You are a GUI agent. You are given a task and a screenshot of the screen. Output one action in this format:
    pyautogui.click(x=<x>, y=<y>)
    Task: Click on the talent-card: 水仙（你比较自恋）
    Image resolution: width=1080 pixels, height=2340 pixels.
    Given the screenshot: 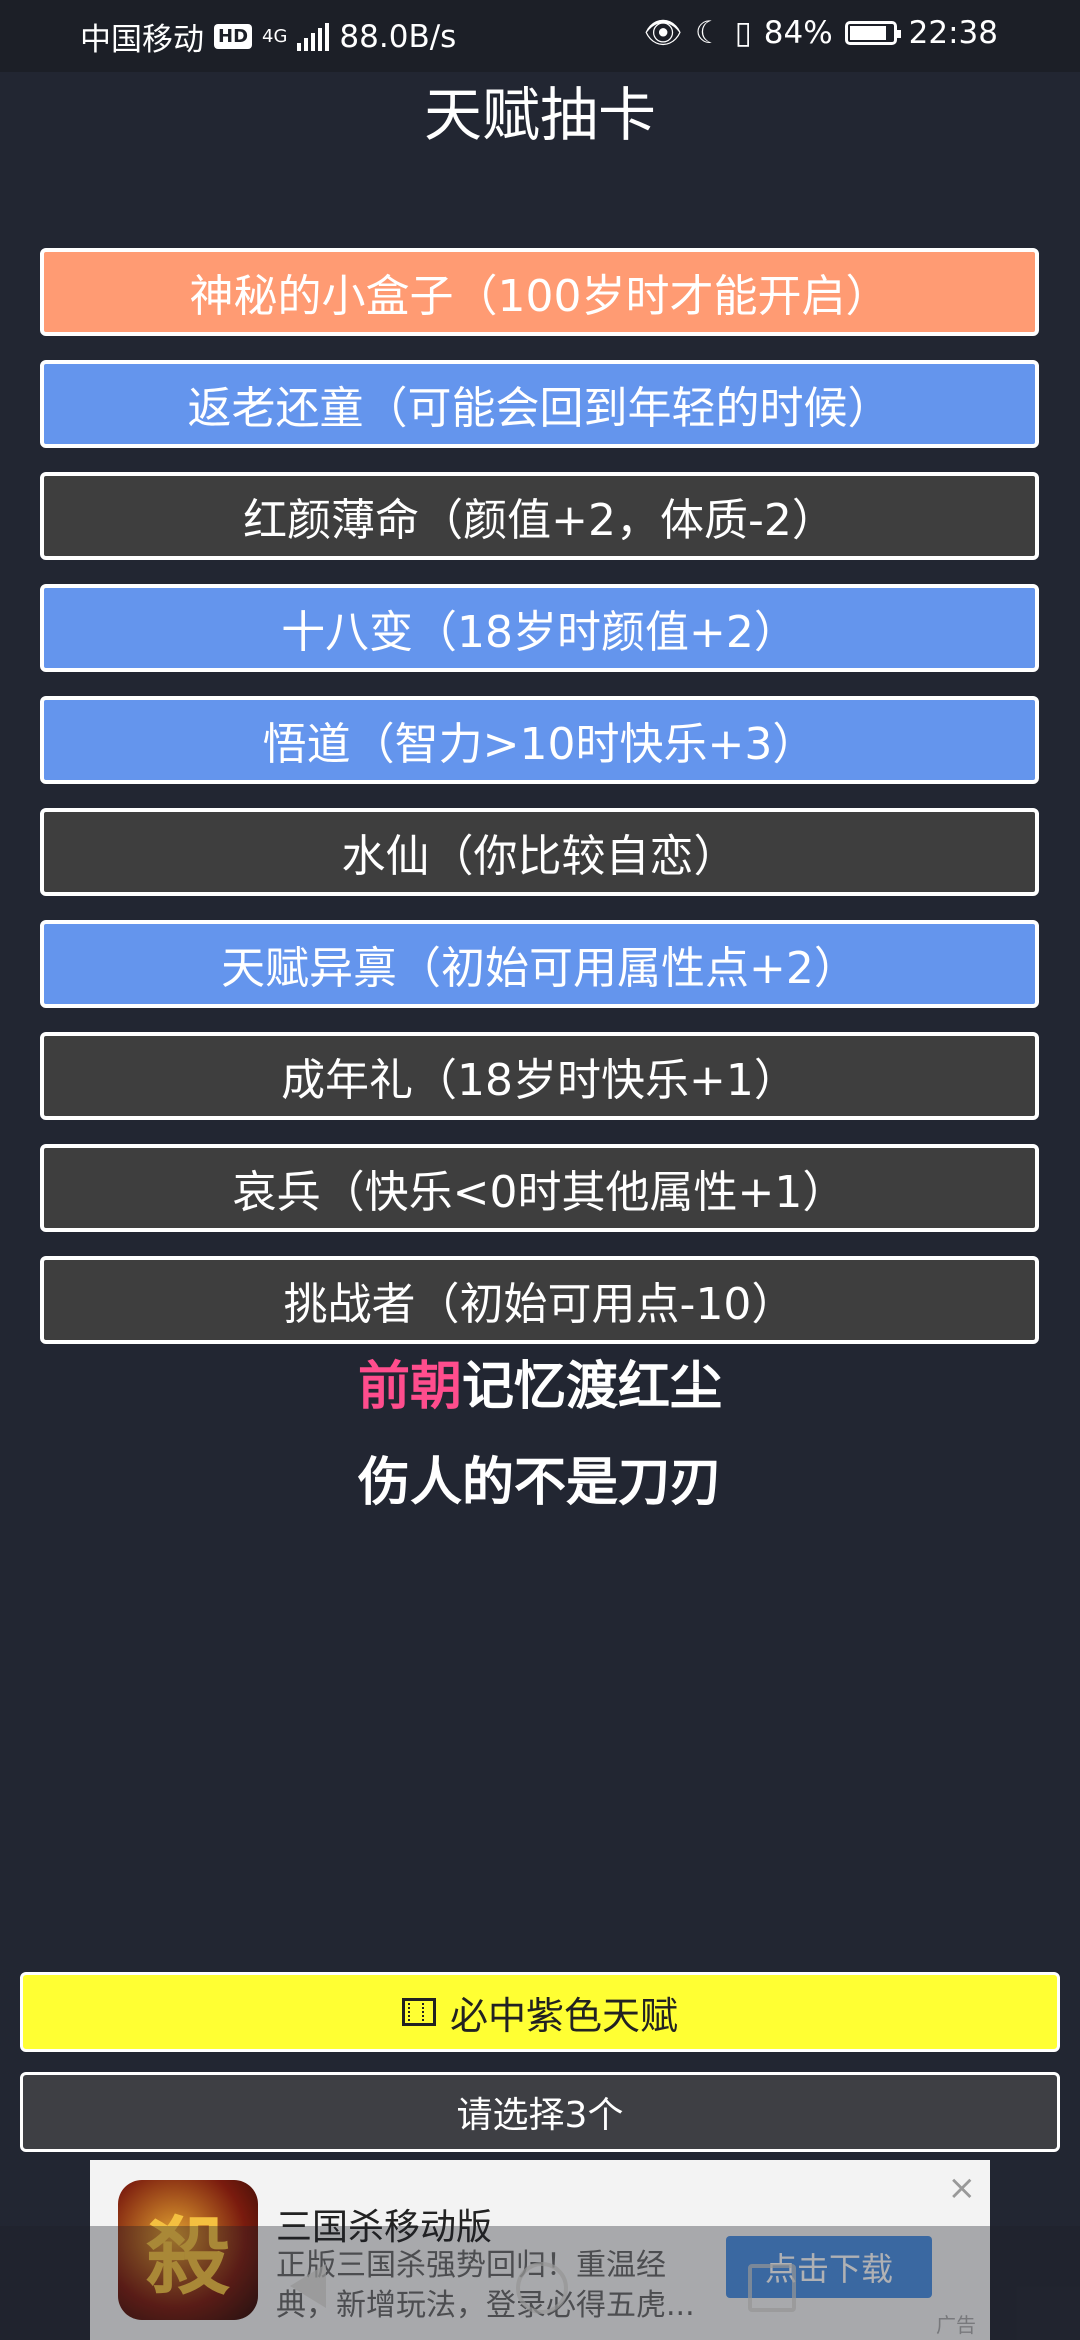 What is the action you would take?
    pyautogui.click(x=539, y=852)
    